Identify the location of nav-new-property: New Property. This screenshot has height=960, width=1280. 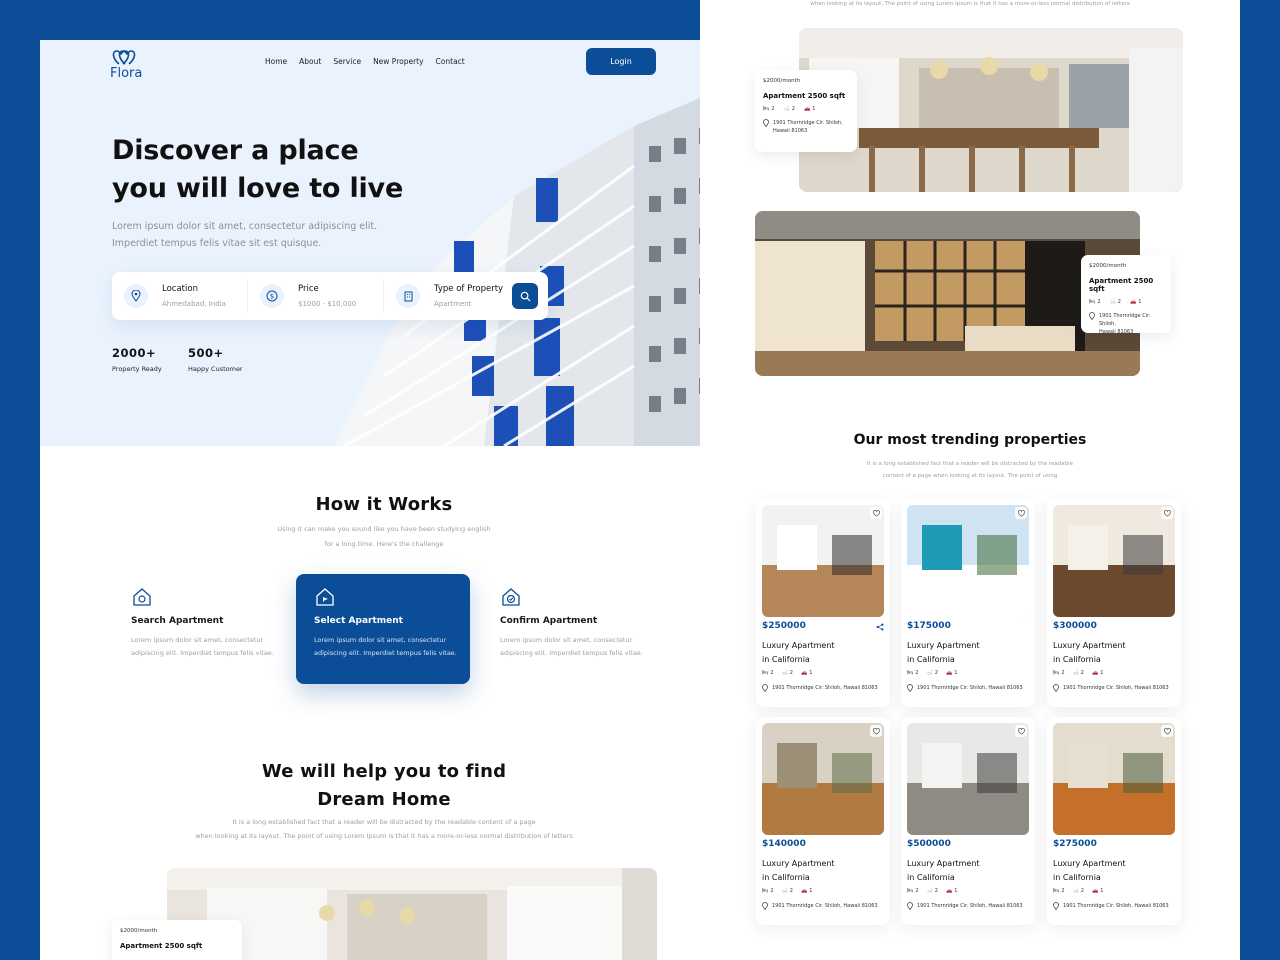
(398, 61).